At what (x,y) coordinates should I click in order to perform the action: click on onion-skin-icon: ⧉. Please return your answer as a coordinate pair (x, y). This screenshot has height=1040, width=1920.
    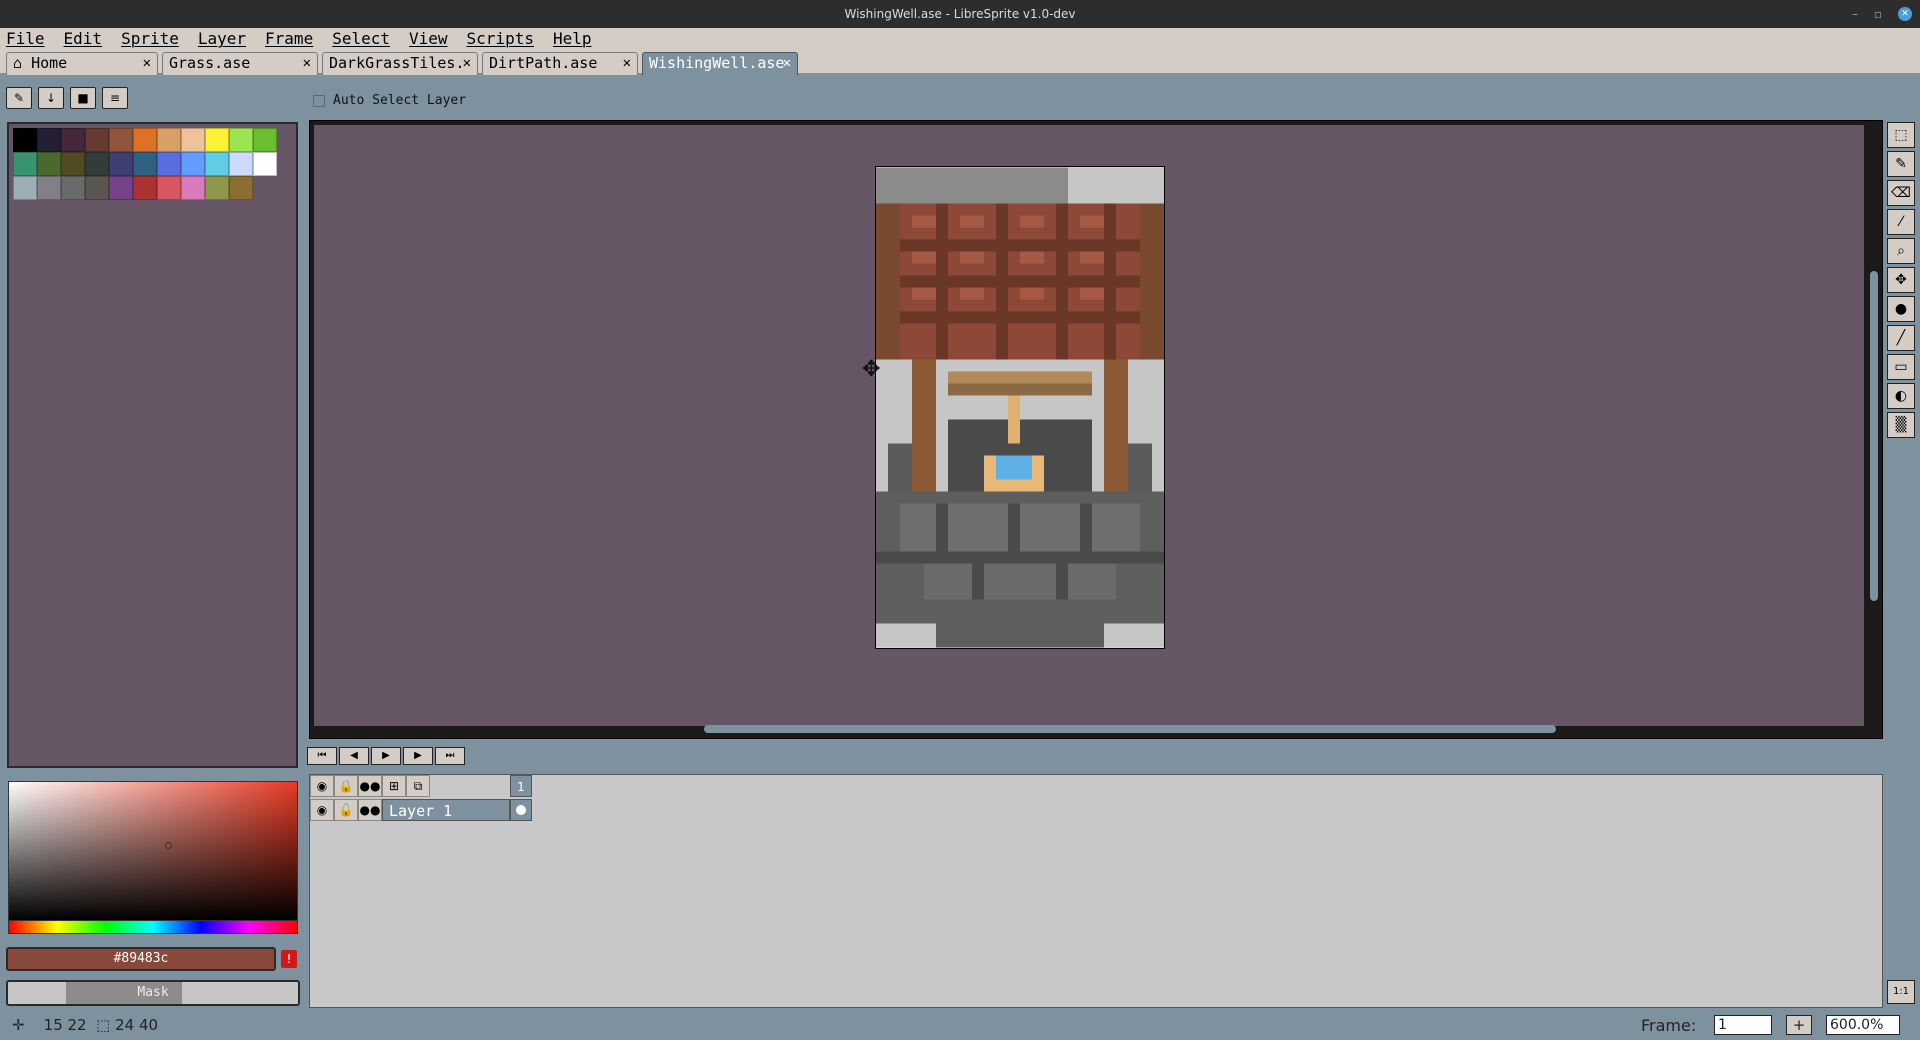
    Looking at the image, I should click on (418, 786).